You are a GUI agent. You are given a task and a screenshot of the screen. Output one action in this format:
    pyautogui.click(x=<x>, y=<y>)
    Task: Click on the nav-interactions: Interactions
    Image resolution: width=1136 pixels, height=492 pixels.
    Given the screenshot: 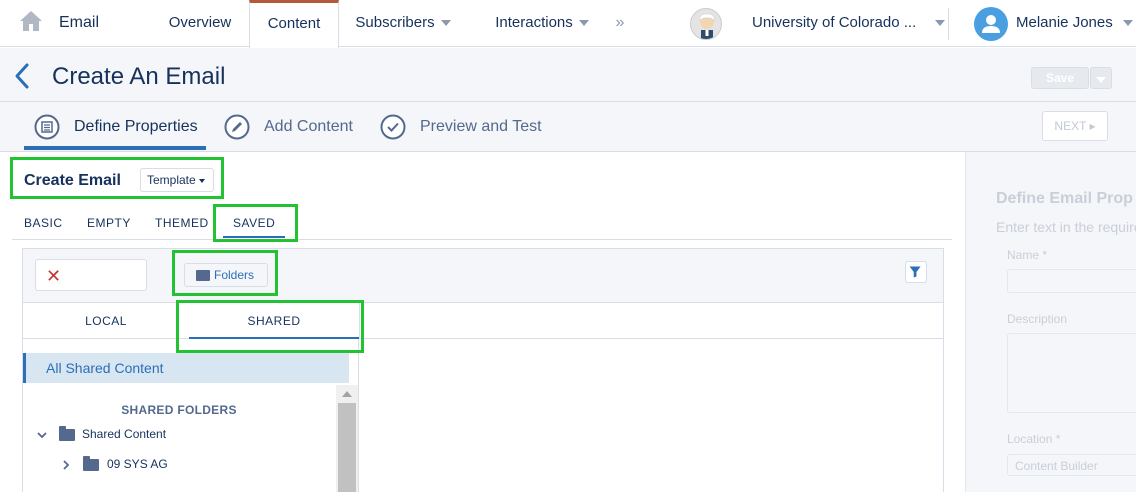 What is the action you would take?
    pyautogui.click(x=542, y=23)
    